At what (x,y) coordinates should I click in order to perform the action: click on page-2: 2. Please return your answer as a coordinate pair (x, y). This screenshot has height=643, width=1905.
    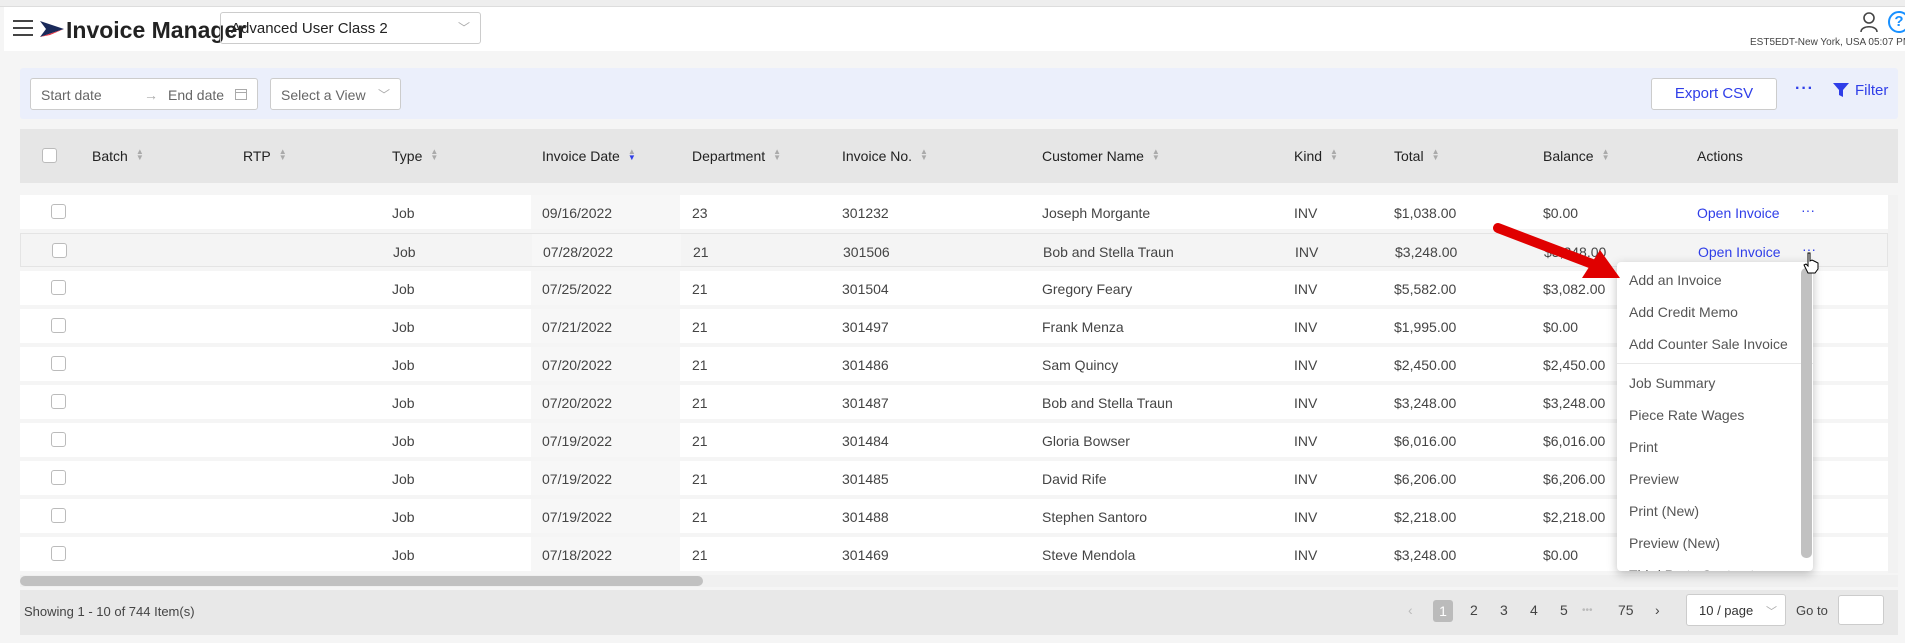
    Looking at the image, I should click on (1474, 610).